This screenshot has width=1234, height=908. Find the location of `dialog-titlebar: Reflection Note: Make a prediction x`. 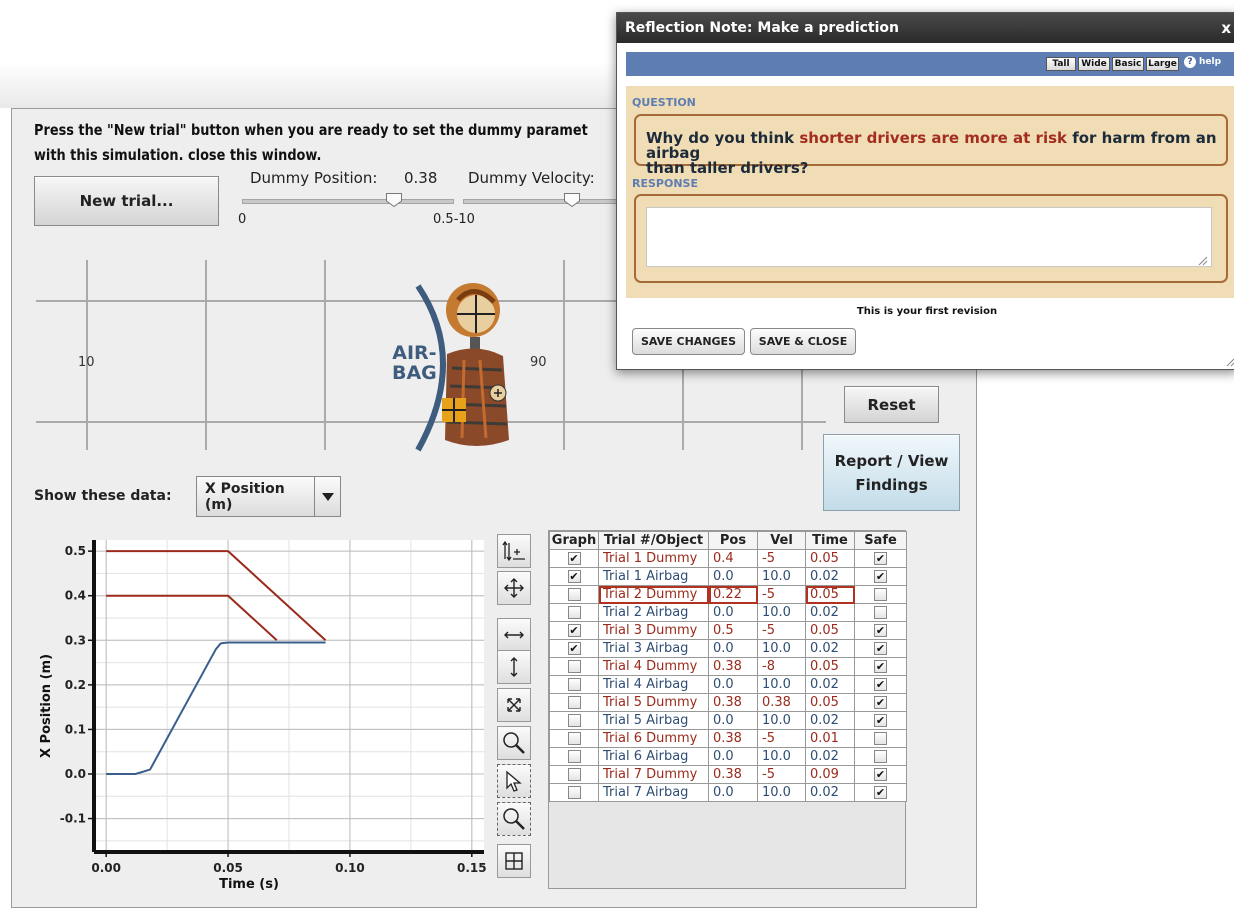

dialog-titlebar: Reflection Note: Make a prediction x is located at coordinates (925, 28).